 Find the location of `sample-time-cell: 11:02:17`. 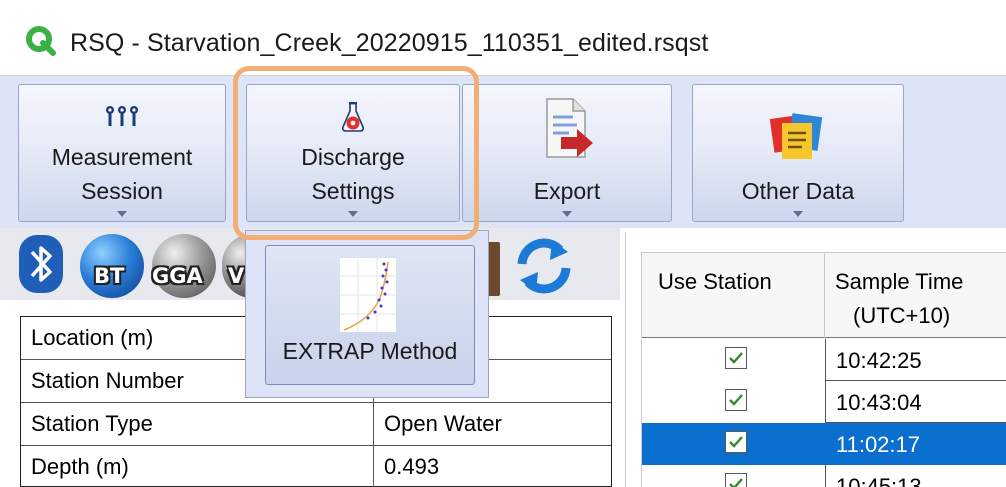

sample-time-cell: 11:02:17 is located at coordinates (915, 444).